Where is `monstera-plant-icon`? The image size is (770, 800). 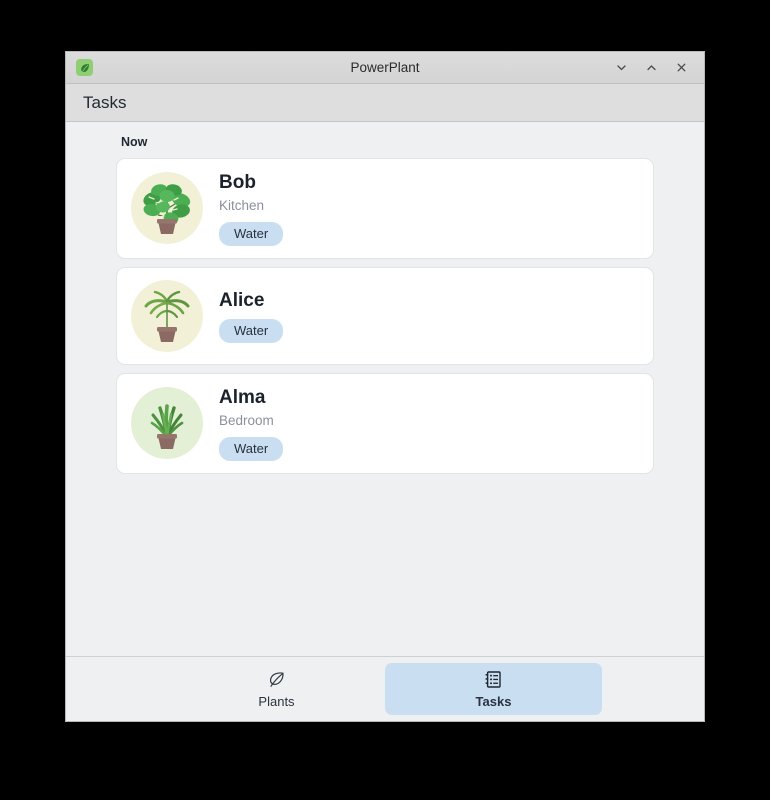
monstera-plant-icon is located at coordinates (167, 209).